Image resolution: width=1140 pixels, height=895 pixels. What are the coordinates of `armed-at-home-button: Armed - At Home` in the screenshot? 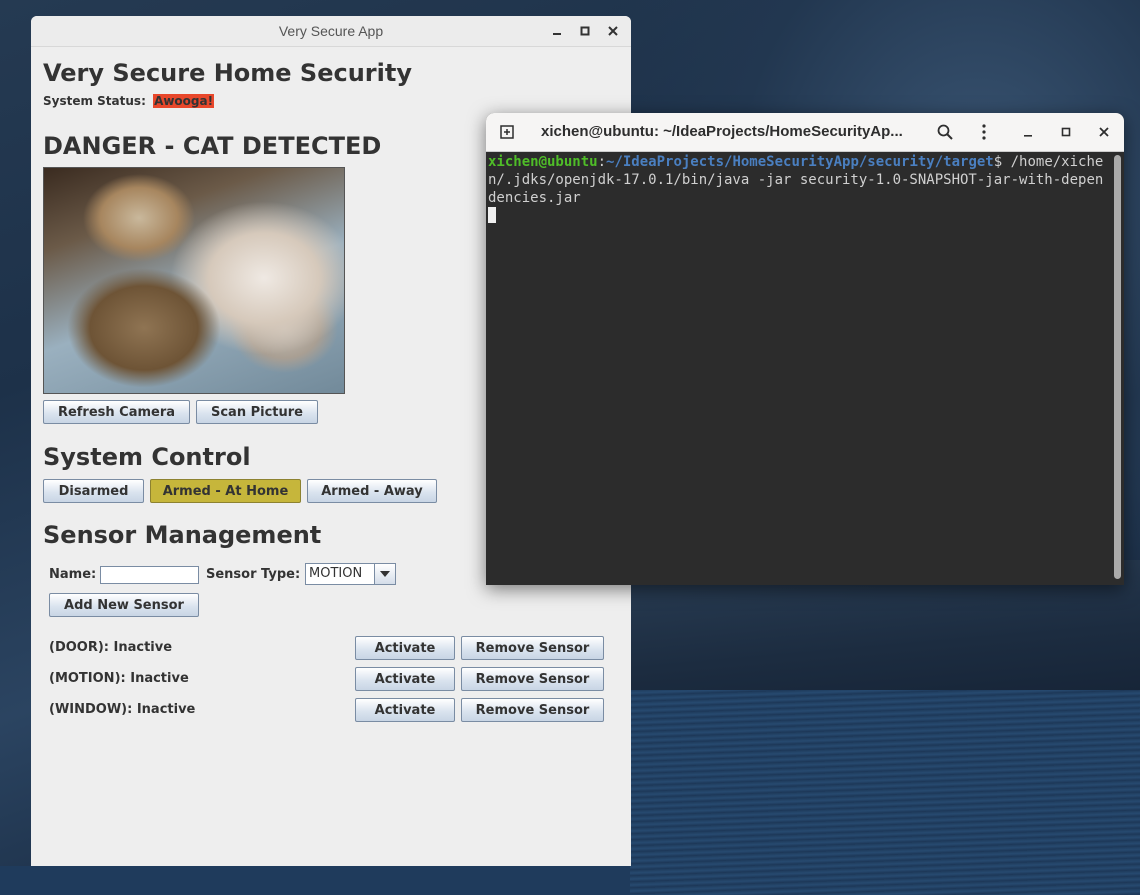 It's located at (225, 491).